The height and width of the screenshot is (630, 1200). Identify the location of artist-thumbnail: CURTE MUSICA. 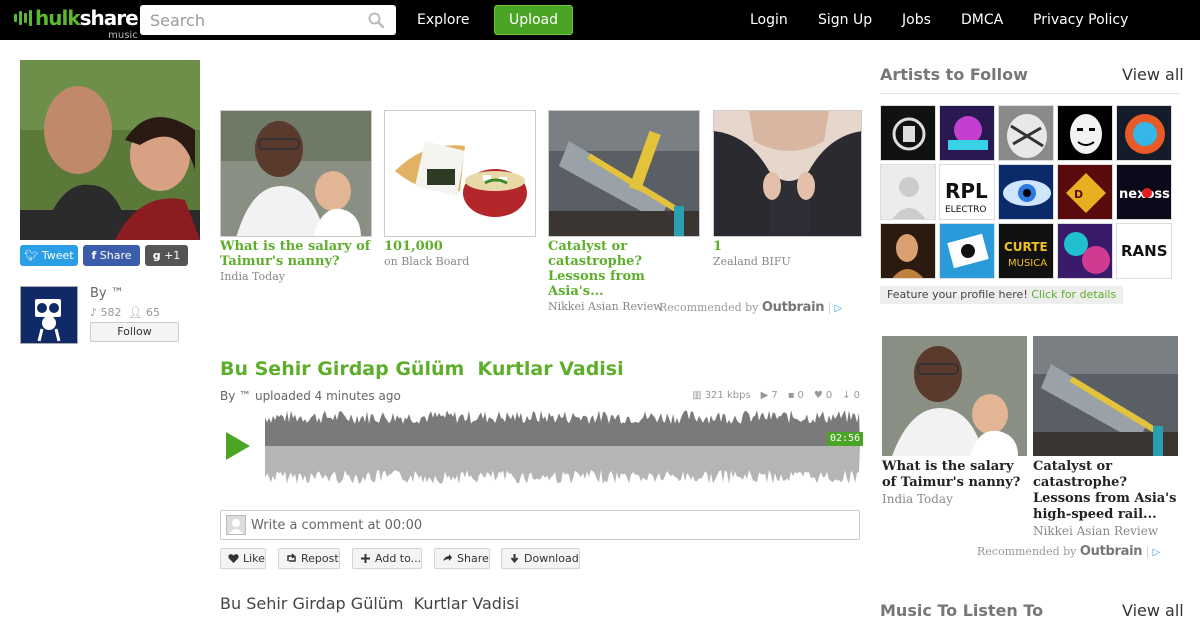
(1026, 251).